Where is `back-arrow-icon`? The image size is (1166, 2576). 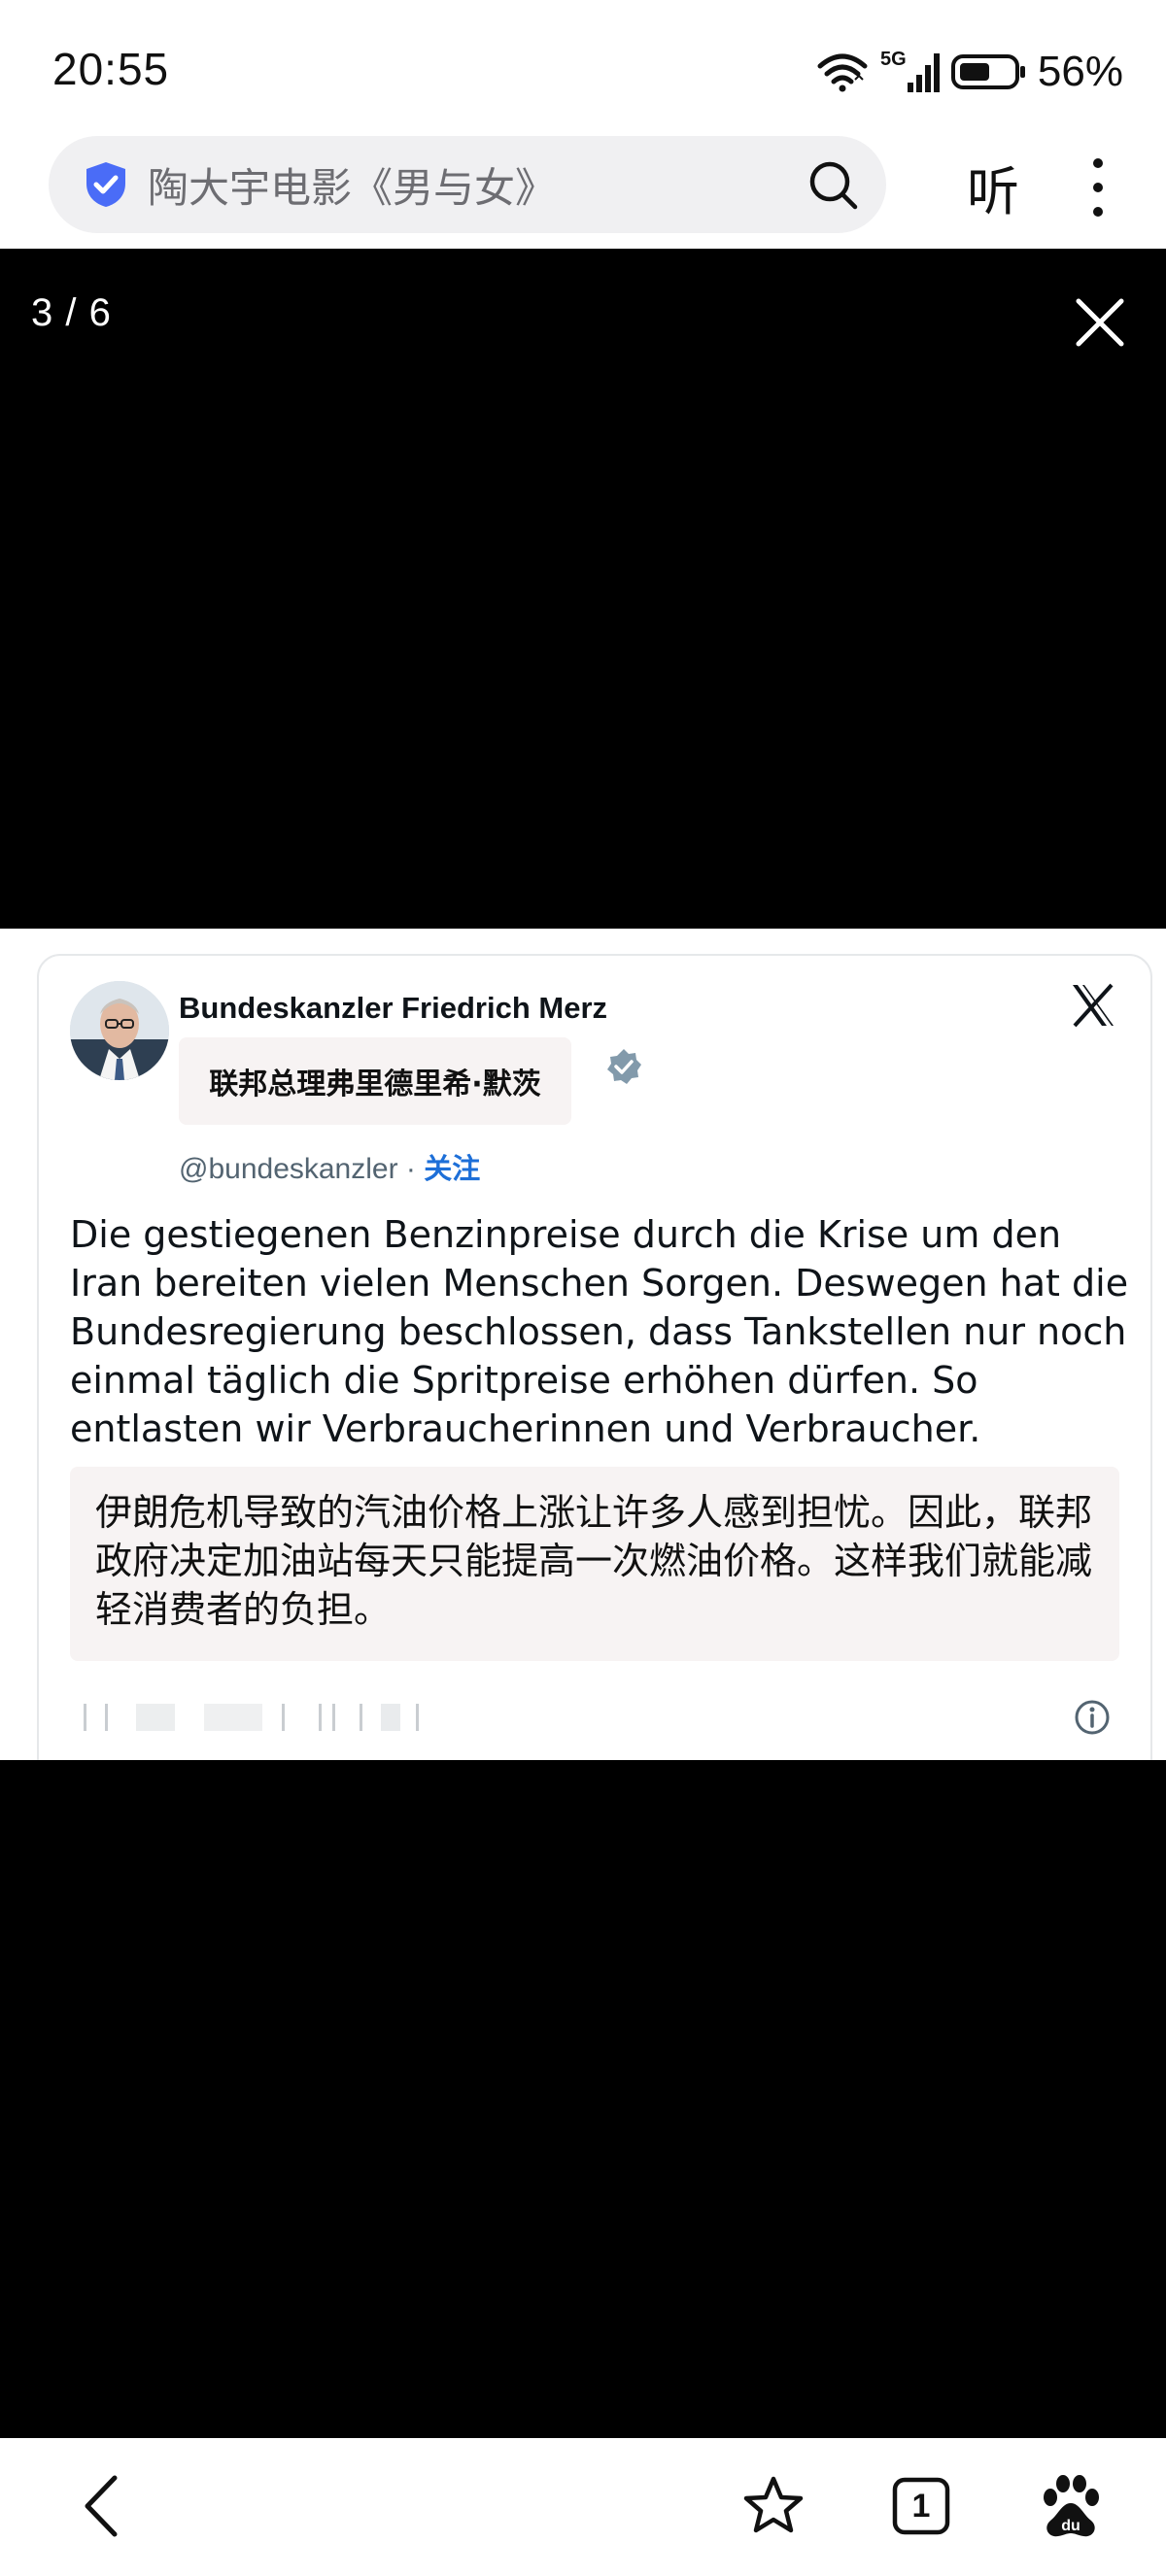
back-arrow-icon is located at coordinates (101, 2506).